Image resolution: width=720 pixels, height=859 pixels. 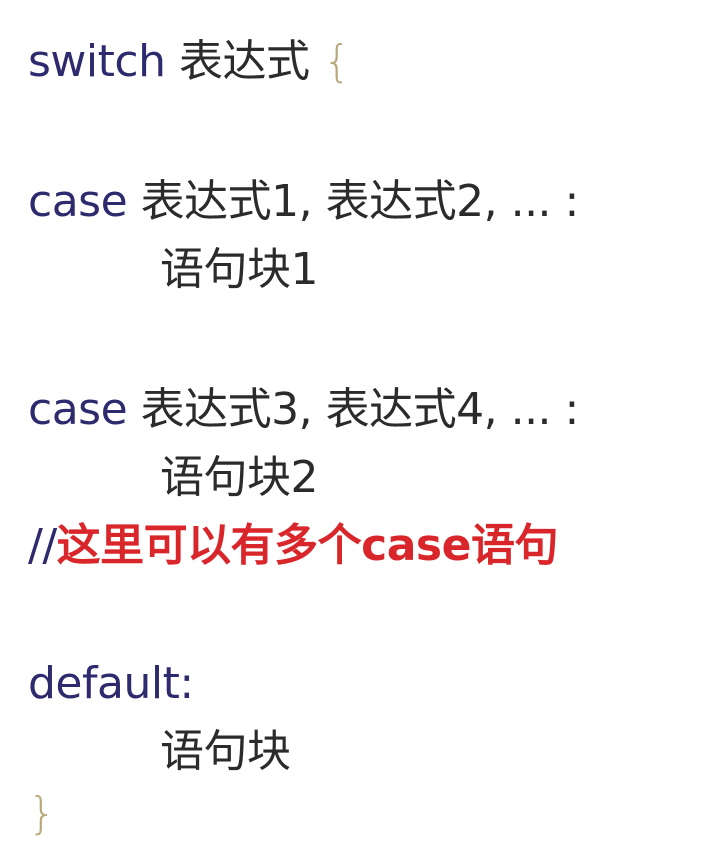 What do you see at coordinates (97, 61) in the screenshot?
I see `switch-keyword: switch` at bounding box center [97, 61].